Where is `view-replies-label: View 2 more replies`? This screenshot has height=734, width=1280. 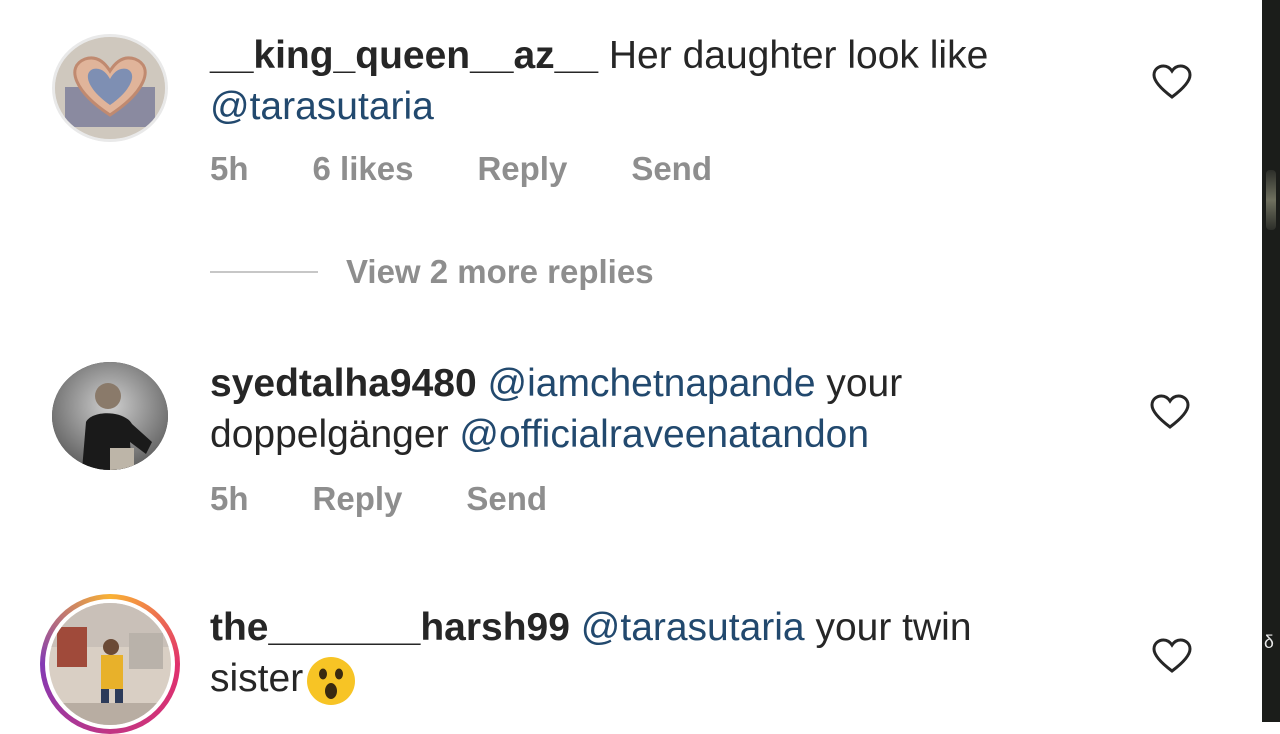 view-replies-label: View 2 more replies is located at coordinates (500, 272).